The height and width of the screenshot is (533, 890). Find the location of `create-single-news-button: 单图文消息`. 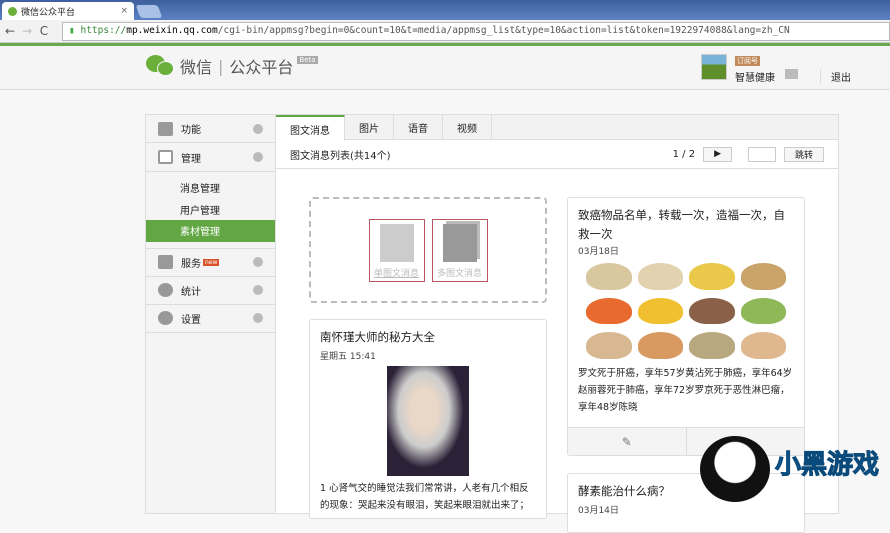

create-single-news-button: 单图文消息 is located at coordinates (396, 250).